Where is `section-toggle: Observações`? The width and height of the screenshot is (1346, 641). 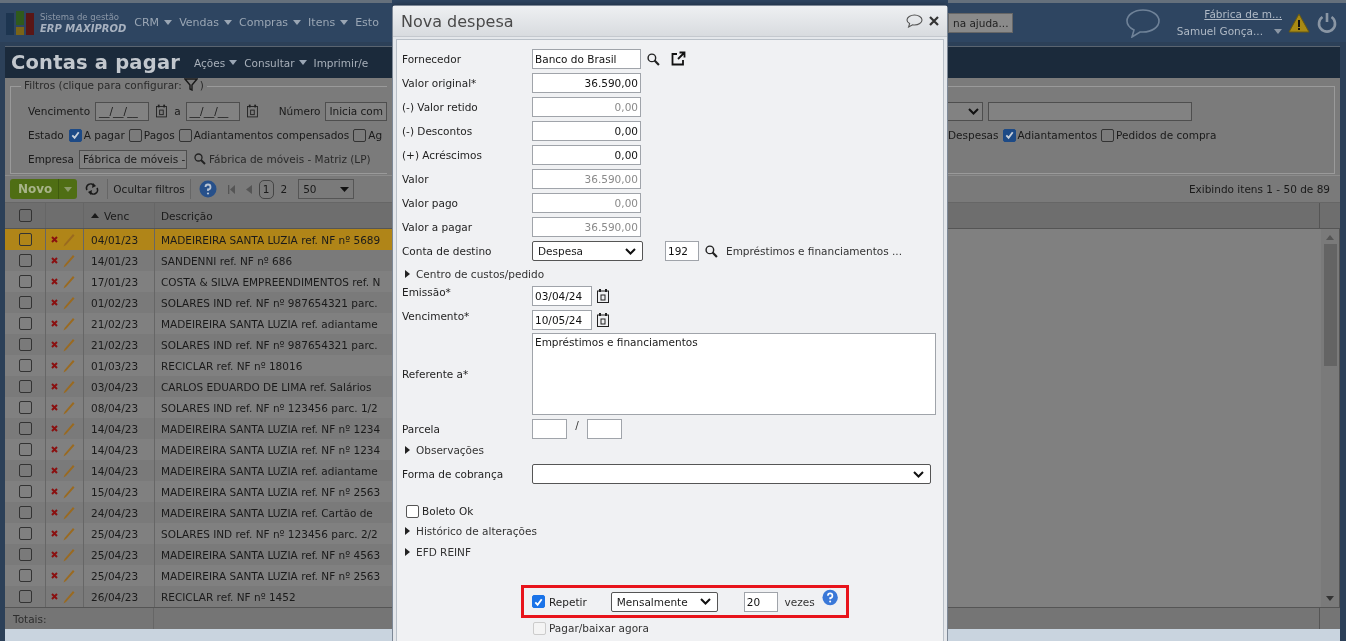
section-toggle: Observações is located at coordinates (450, 450).